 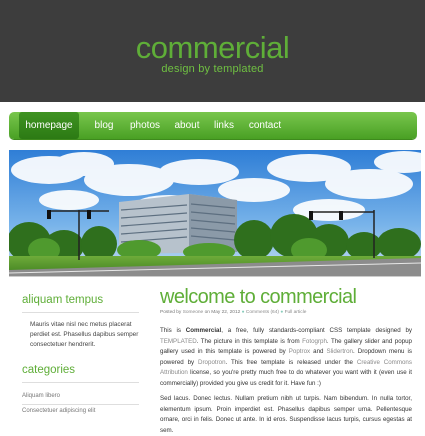 What do you see at coordinates (104, 125) in the screenshot?
I see `nav-item-blog: blog` at bounding box center [104, 125].